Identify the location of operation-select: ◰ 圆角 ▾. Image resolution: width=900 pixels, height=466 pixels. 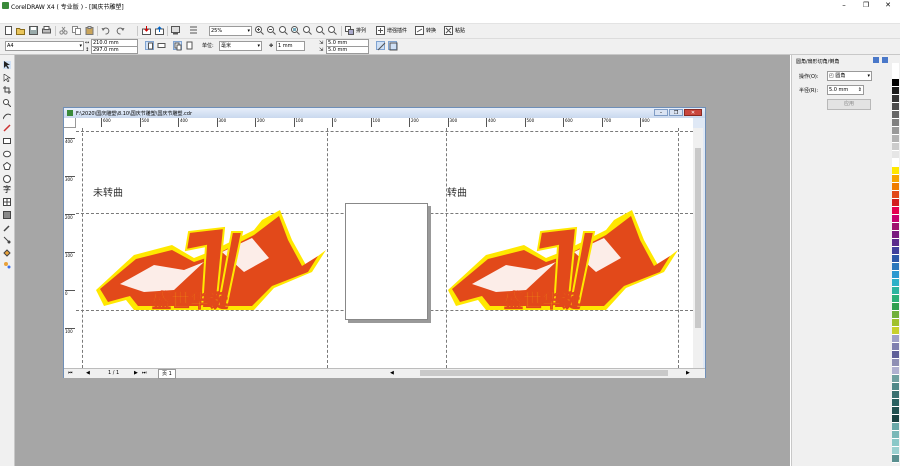
(849, 76).